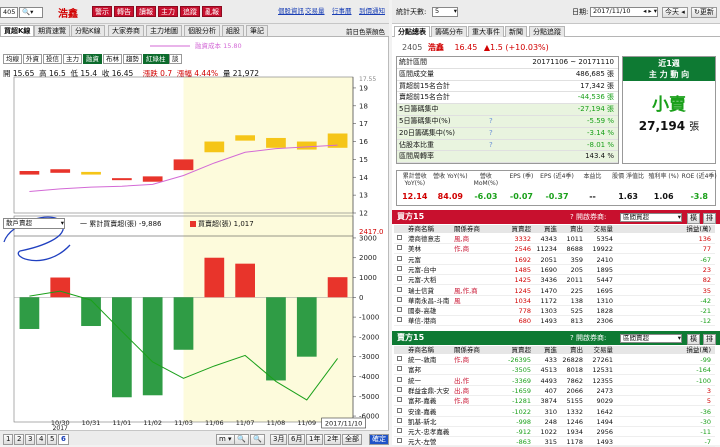 Image resolution: width=720 pixels, height=447 pixels. I want to click on buy-row: 元富-台中 1485 1690 205 1895 23, so click(554, 270).